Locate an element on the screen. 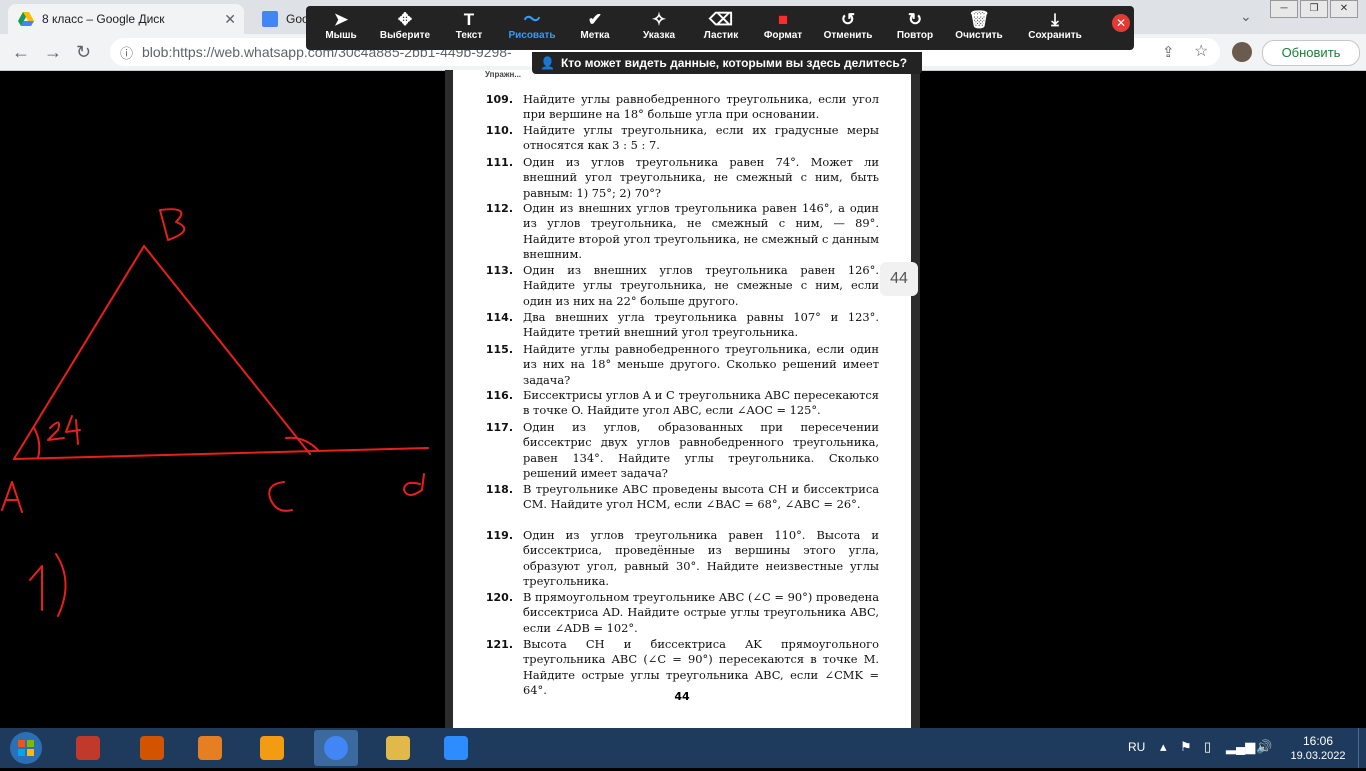 The height and width of the screenshot is (771, 1366). close-window-button: ✕ is located at coordinates (1344, 9).